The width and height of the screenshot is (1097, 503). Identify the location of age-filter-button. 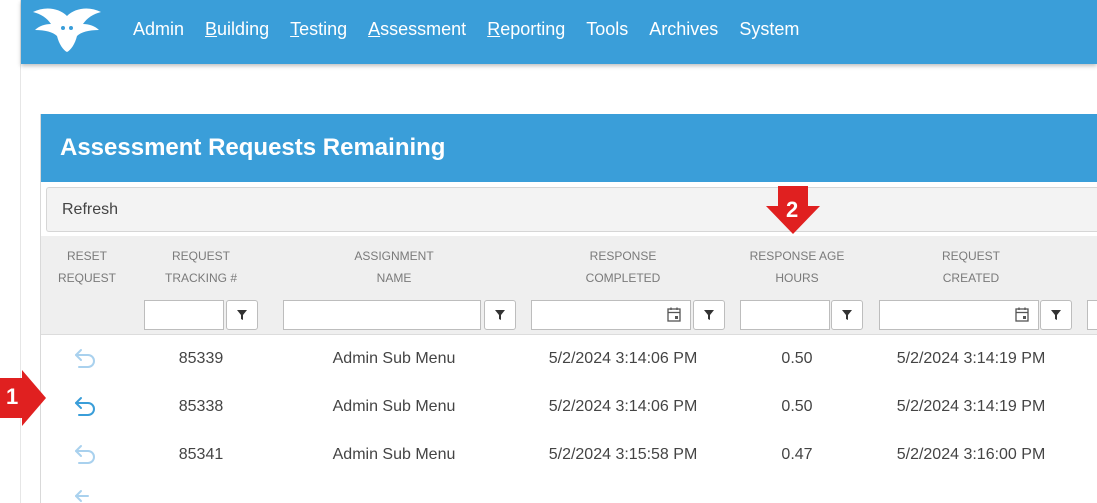
(847, 315).